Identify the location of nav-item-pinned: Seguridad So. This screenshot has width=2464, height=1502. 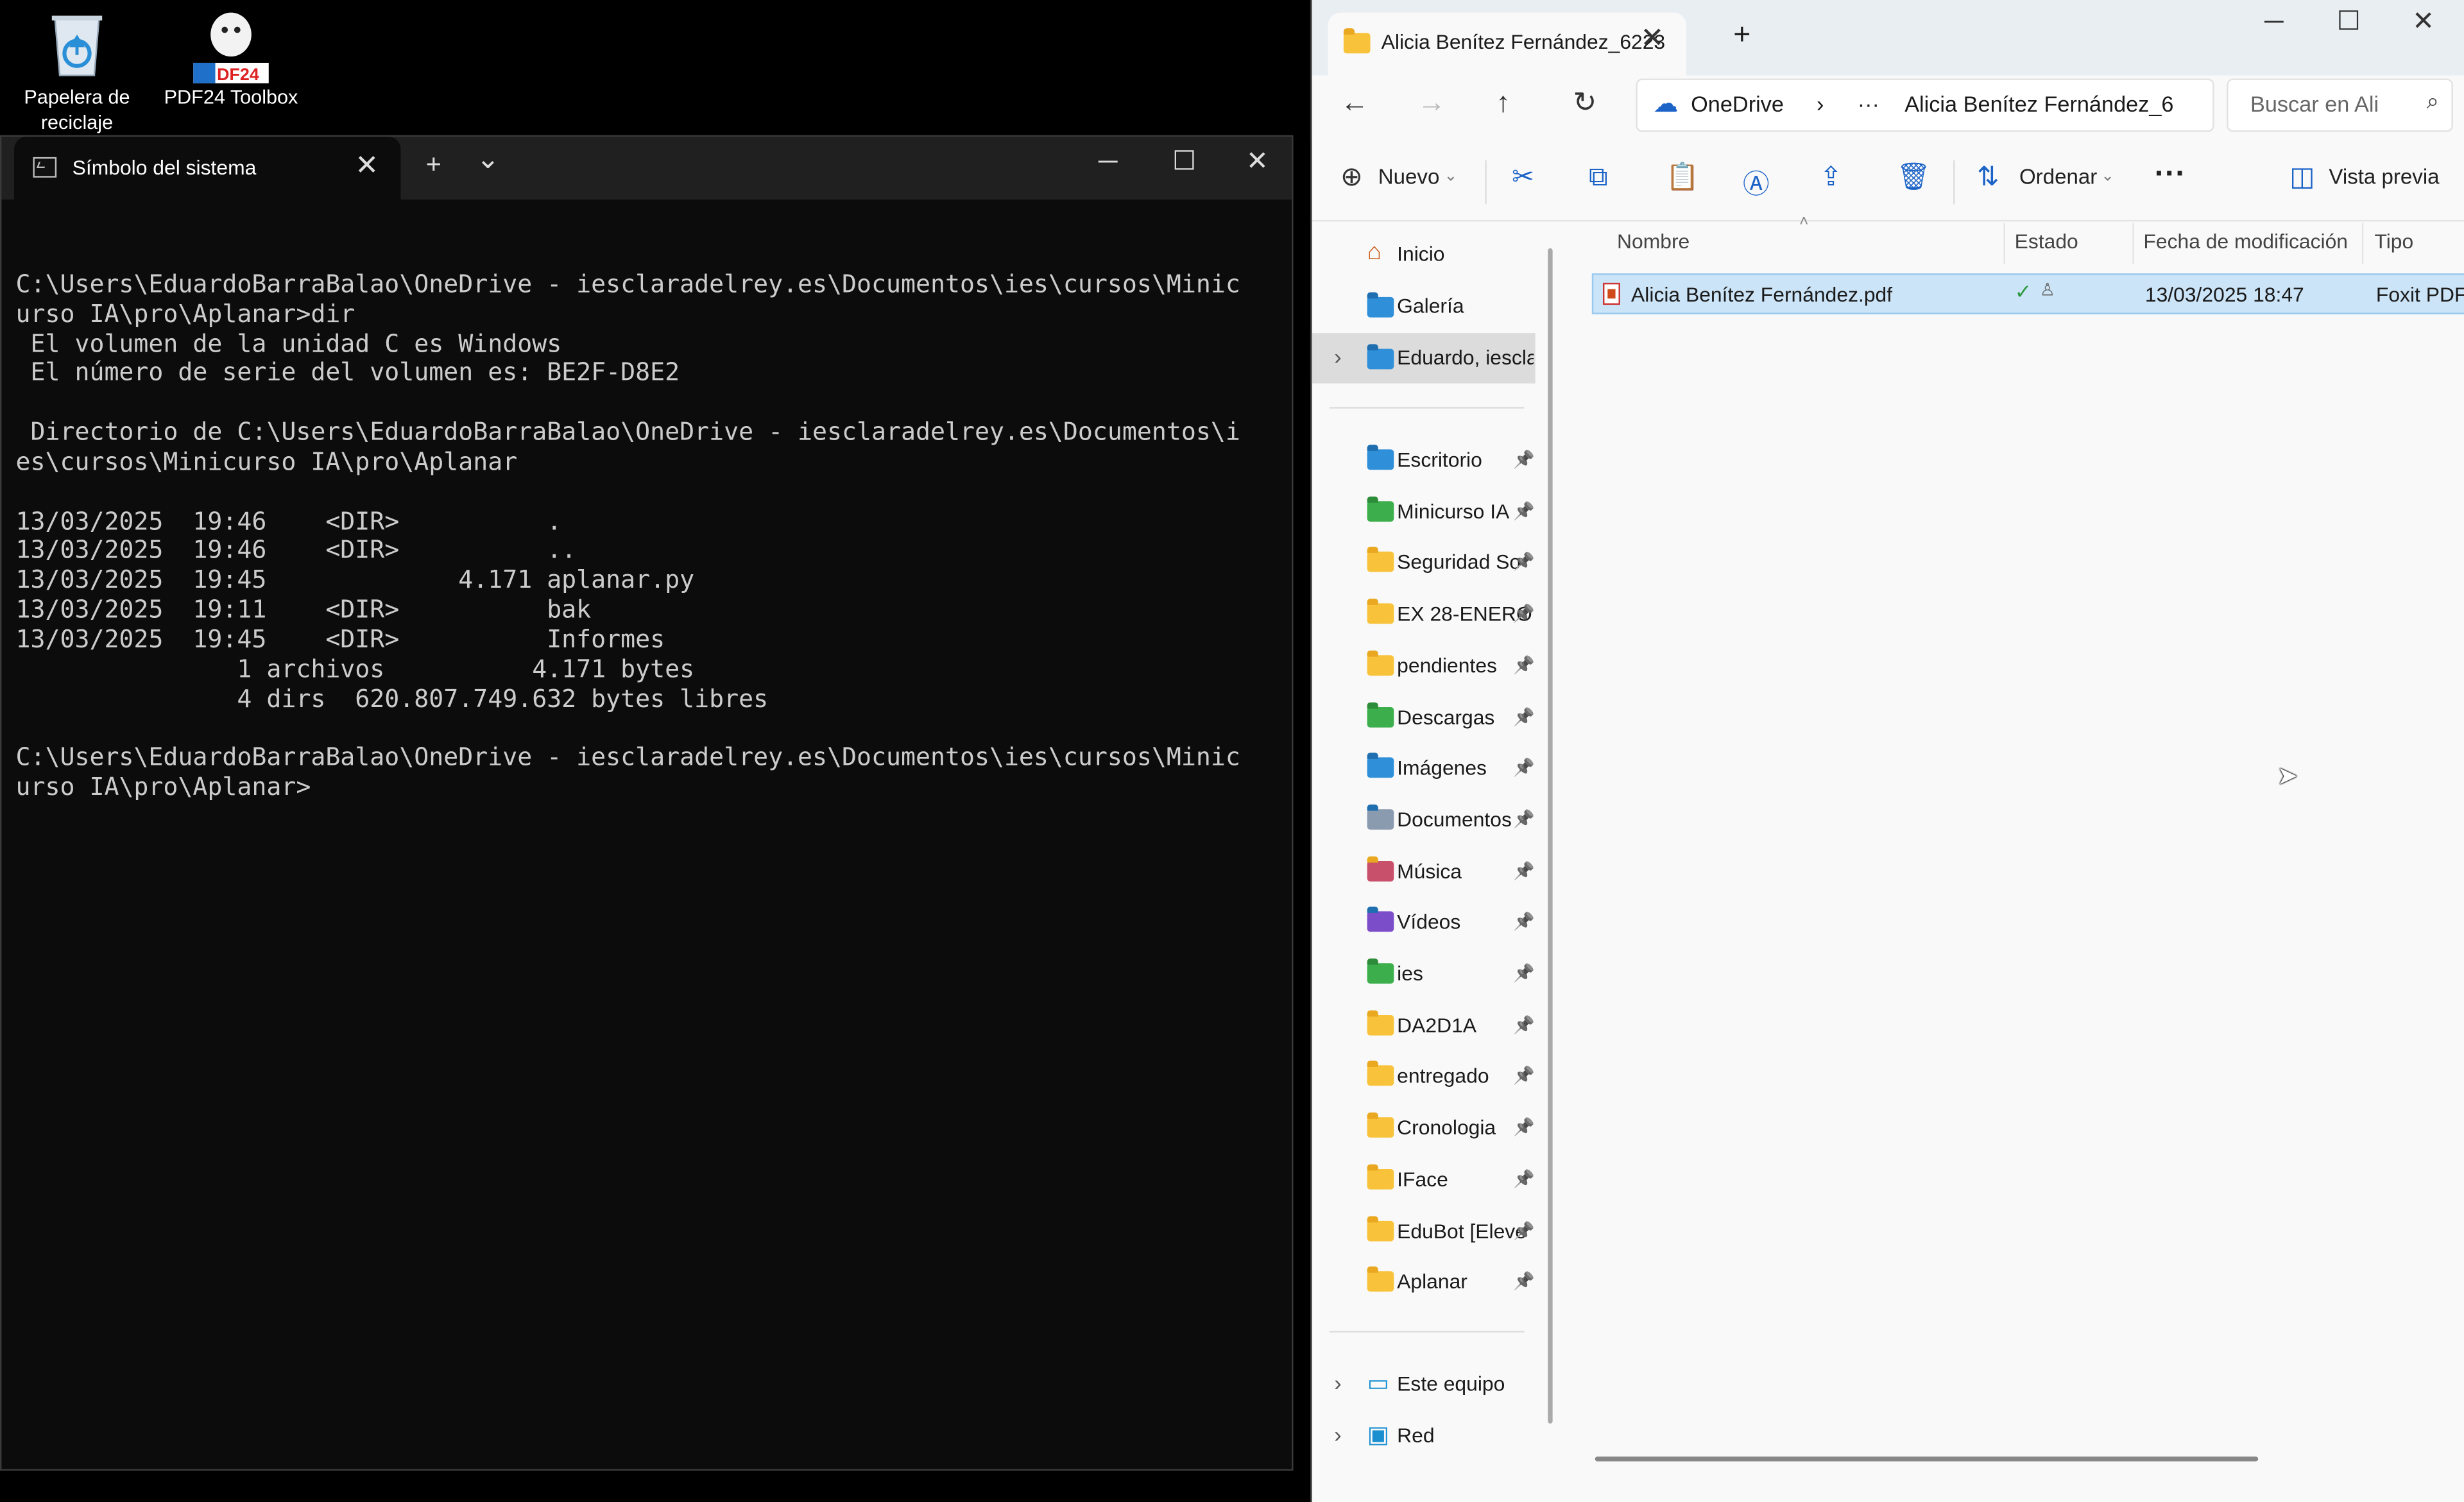
(1449, 563).